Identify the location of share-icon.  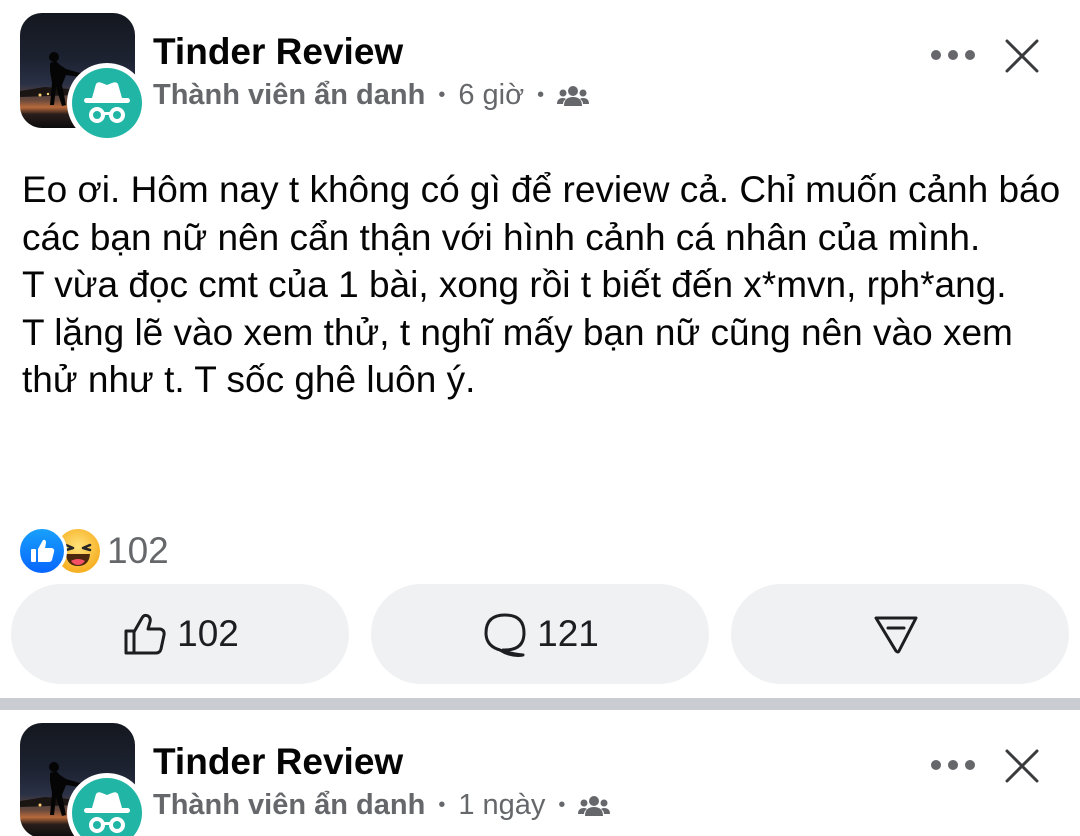
(896, 635).